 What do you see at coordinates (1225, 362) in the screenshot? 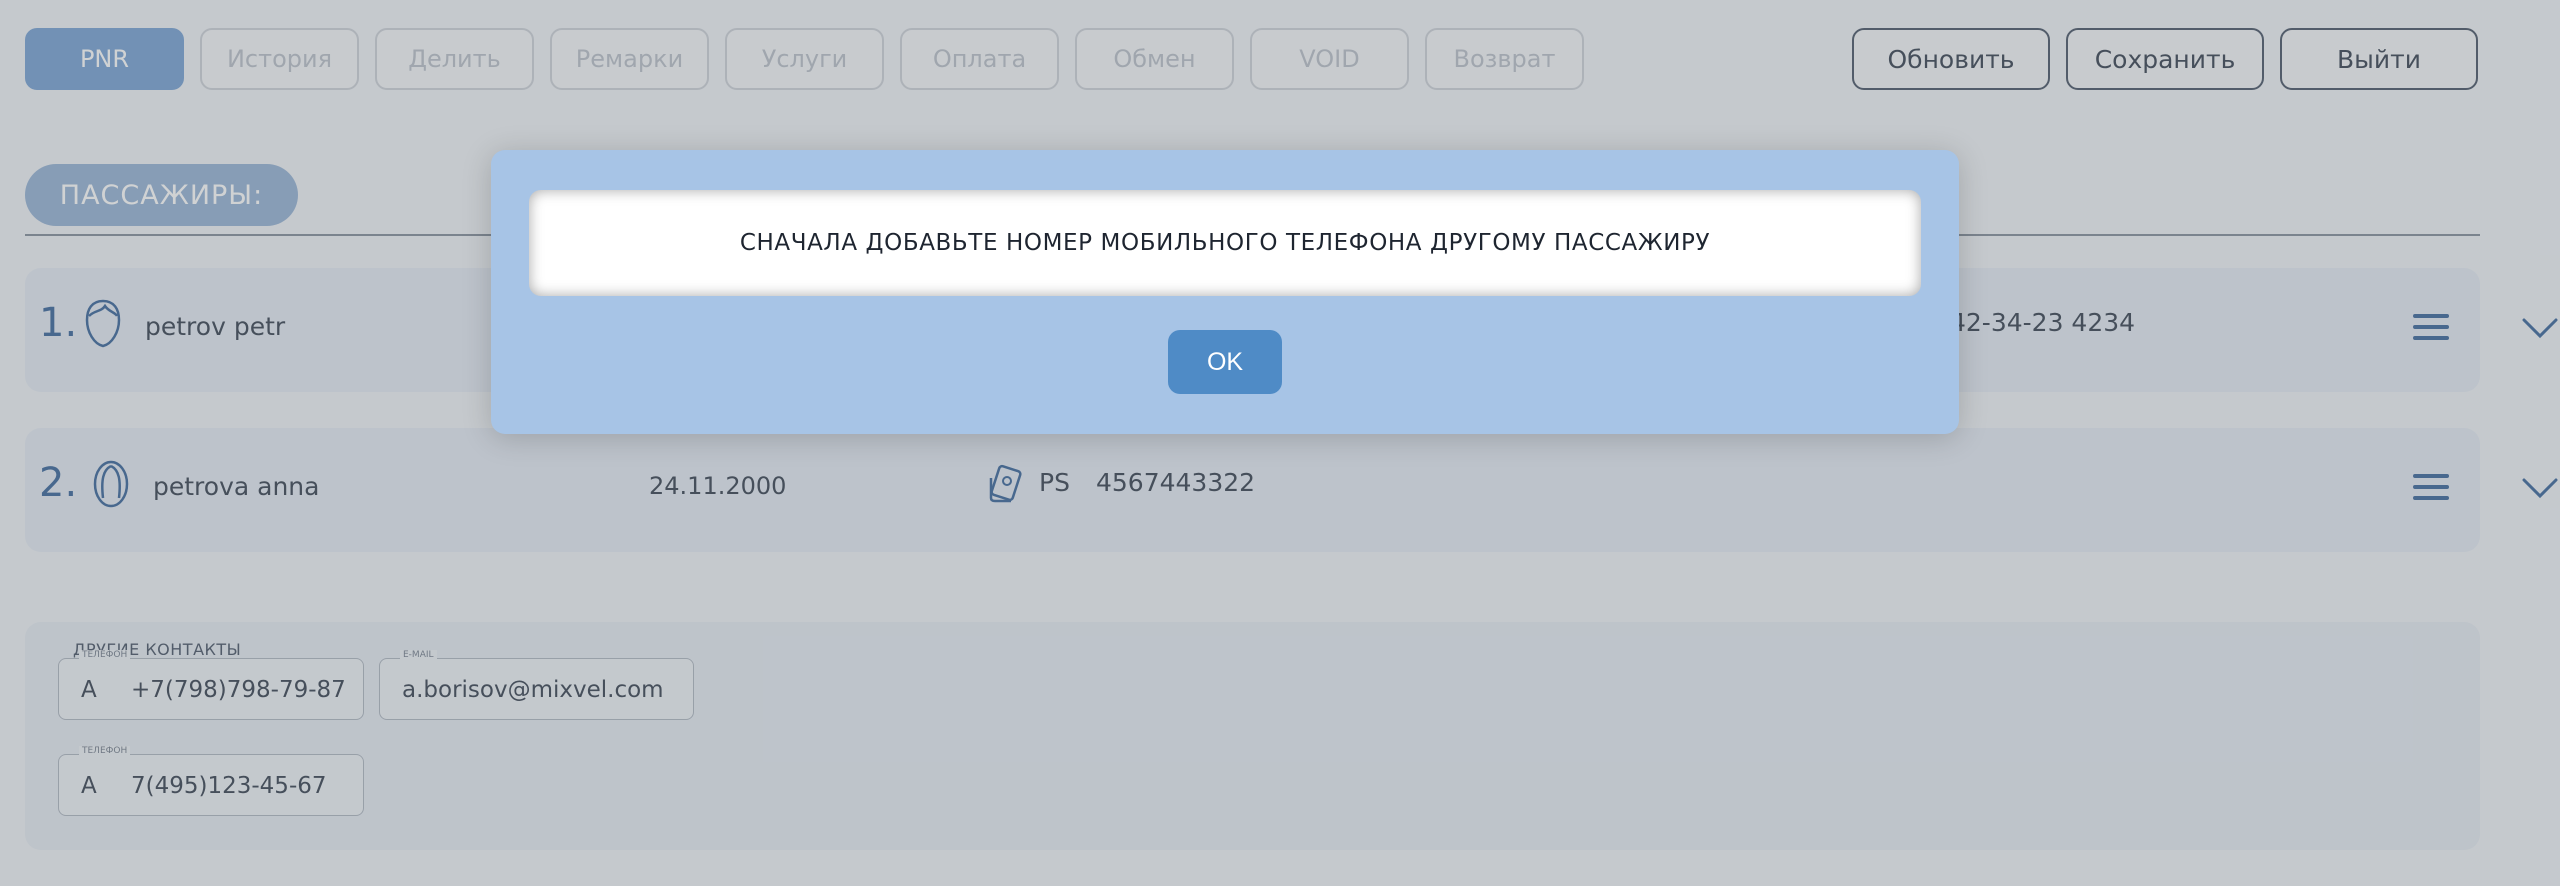
I see `ok-button: OK` at bounding box center [1225, 362].